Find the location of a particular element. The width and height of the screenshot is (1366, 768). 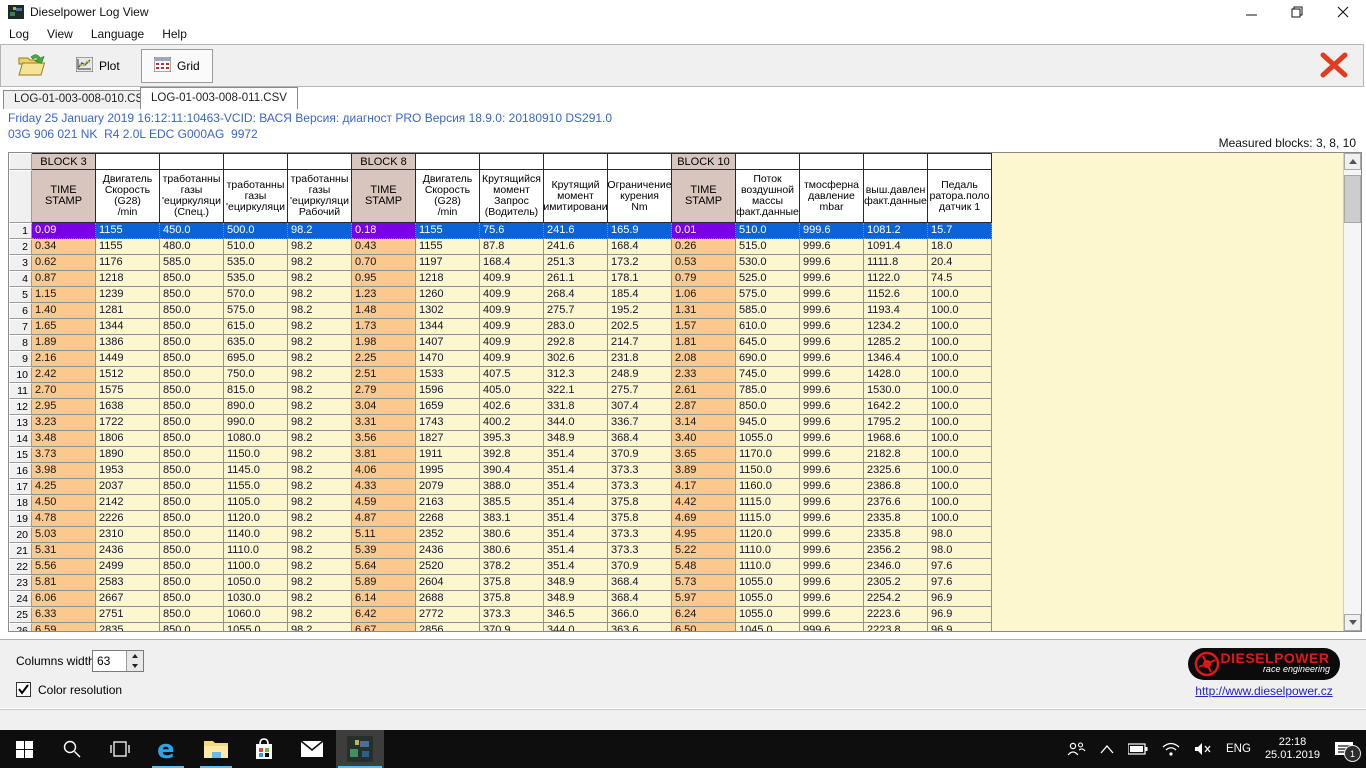

table-cell: 1055.0 is located at coordinates (256, 627).